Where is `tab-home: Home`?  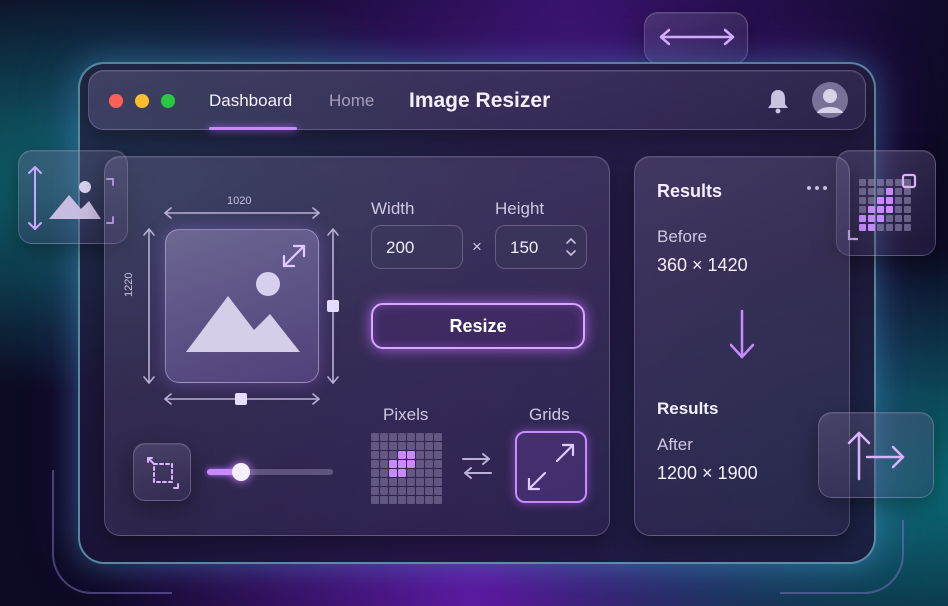 tab-home: Home is located at coordinates (351, 101).